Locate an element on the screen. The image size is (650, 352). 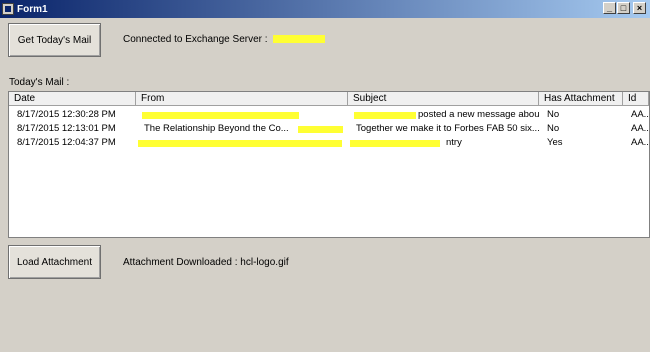
cell-subject: ntry is located at coordinates (443, 143).